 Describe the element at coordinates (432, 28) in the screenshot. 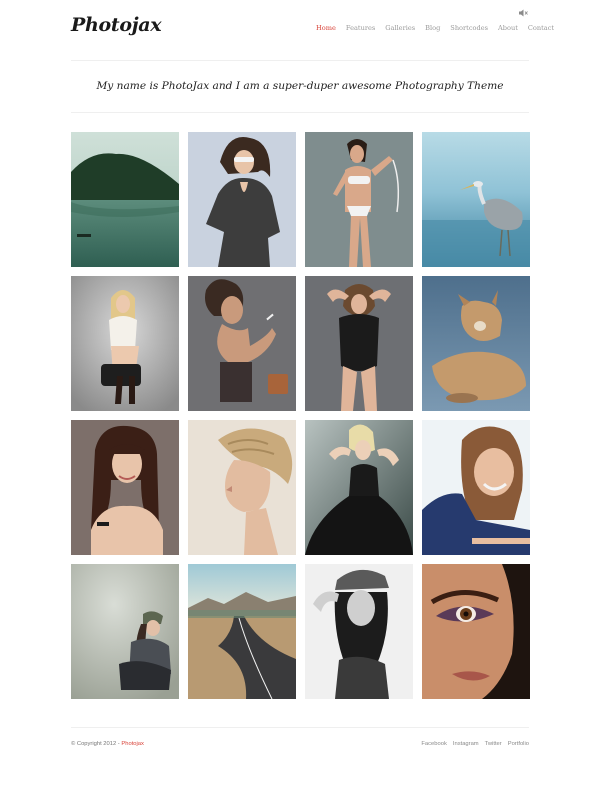

I see `nav-blog: Blog` at that location.